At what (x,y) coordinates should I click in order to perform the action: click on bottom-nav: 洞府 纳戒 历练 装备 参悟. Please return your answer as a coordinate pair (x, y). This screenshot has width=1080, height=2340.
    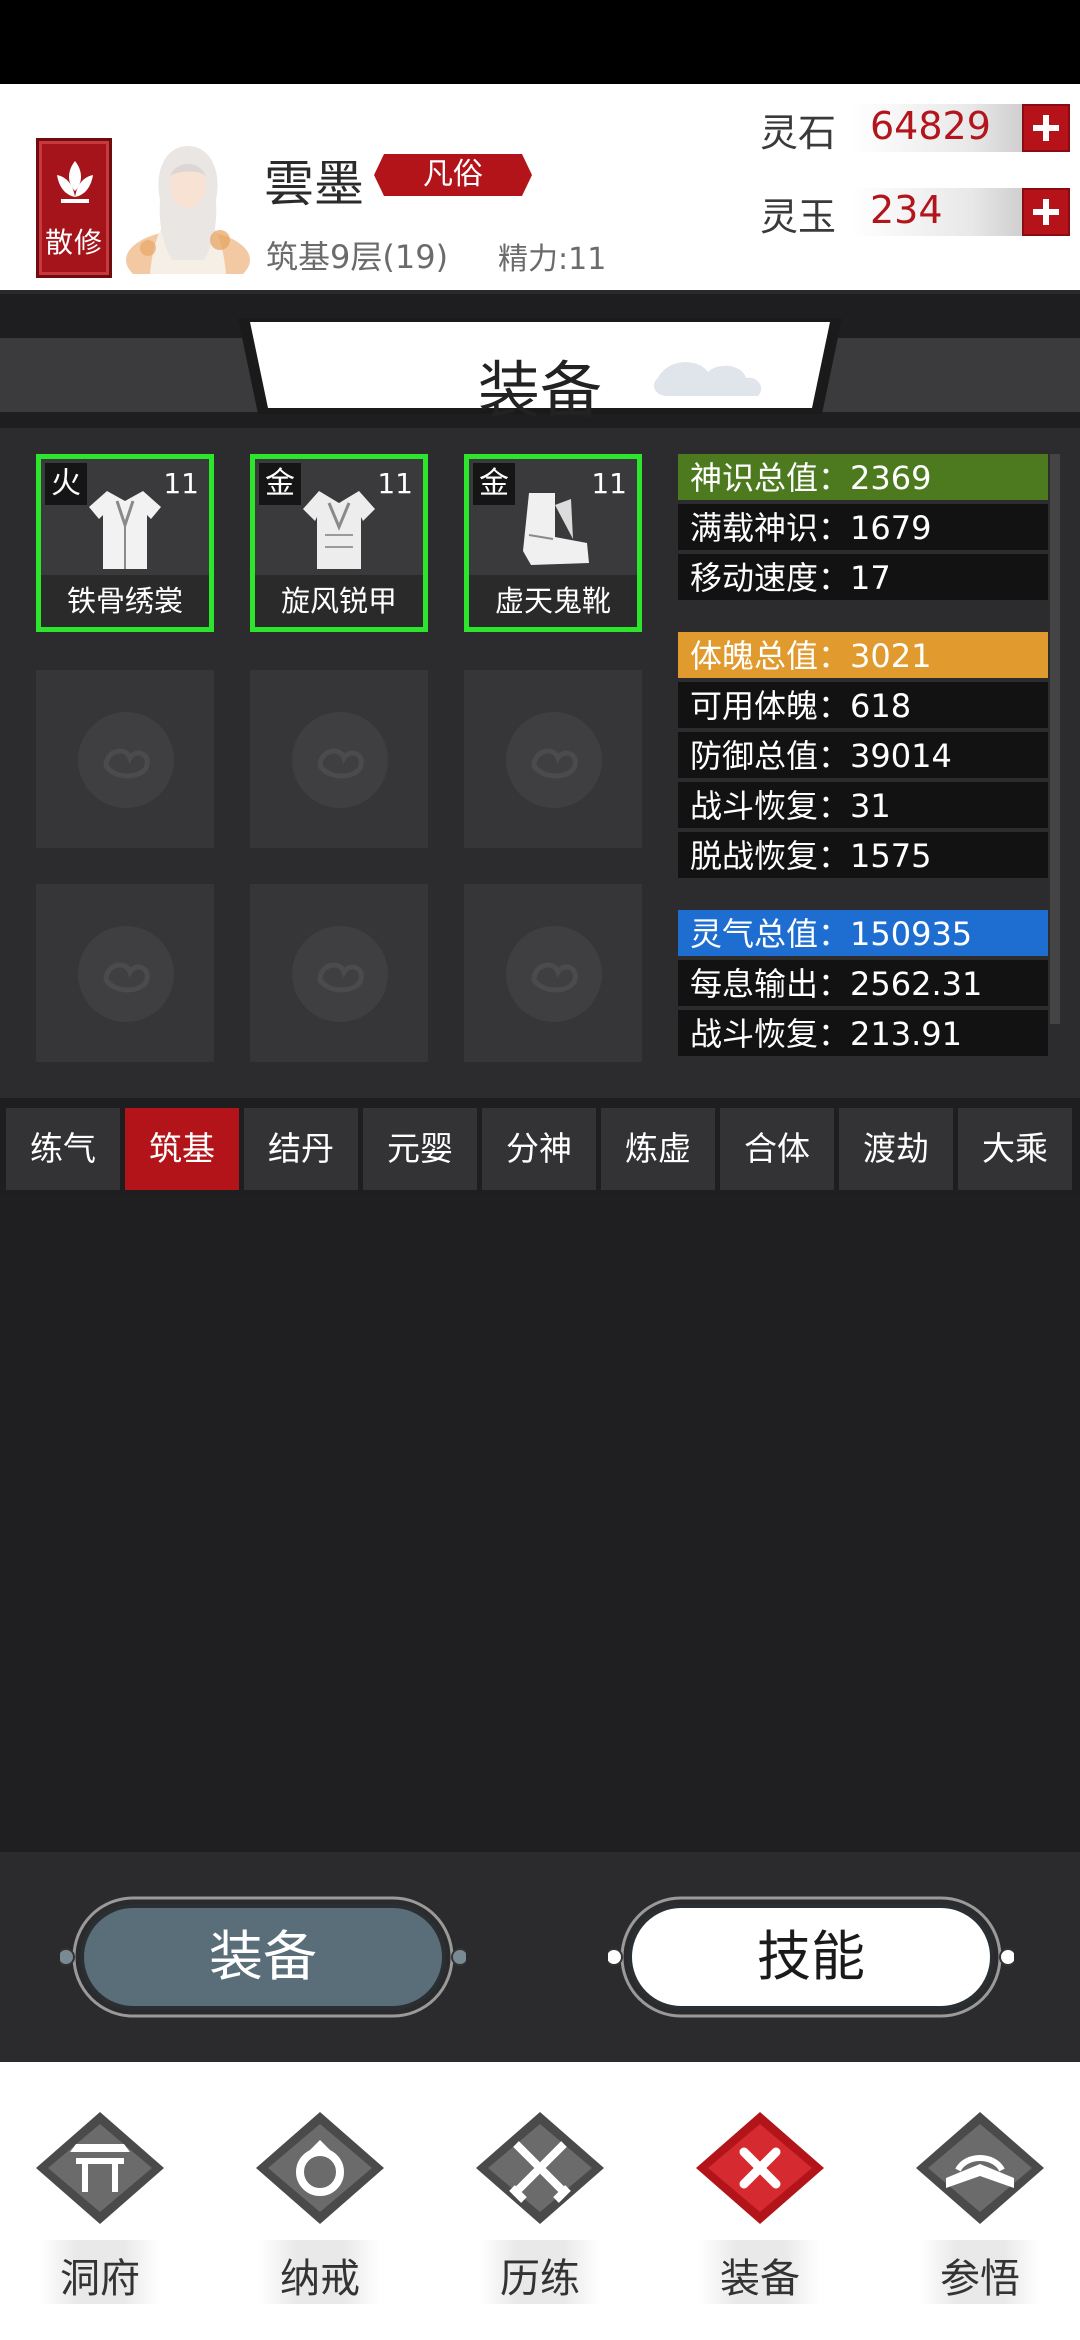
    Looking at the image, I should click on (540, 2201).